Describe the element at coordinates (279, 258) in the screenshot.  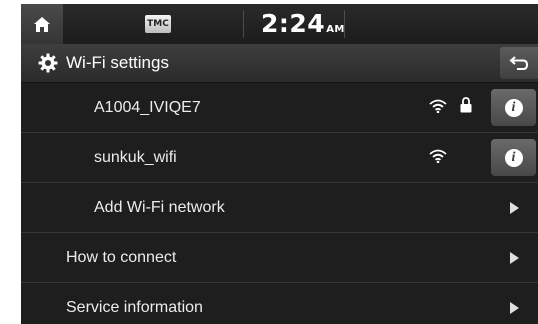
I see `how-to-connect-item: How to connect` at that location.